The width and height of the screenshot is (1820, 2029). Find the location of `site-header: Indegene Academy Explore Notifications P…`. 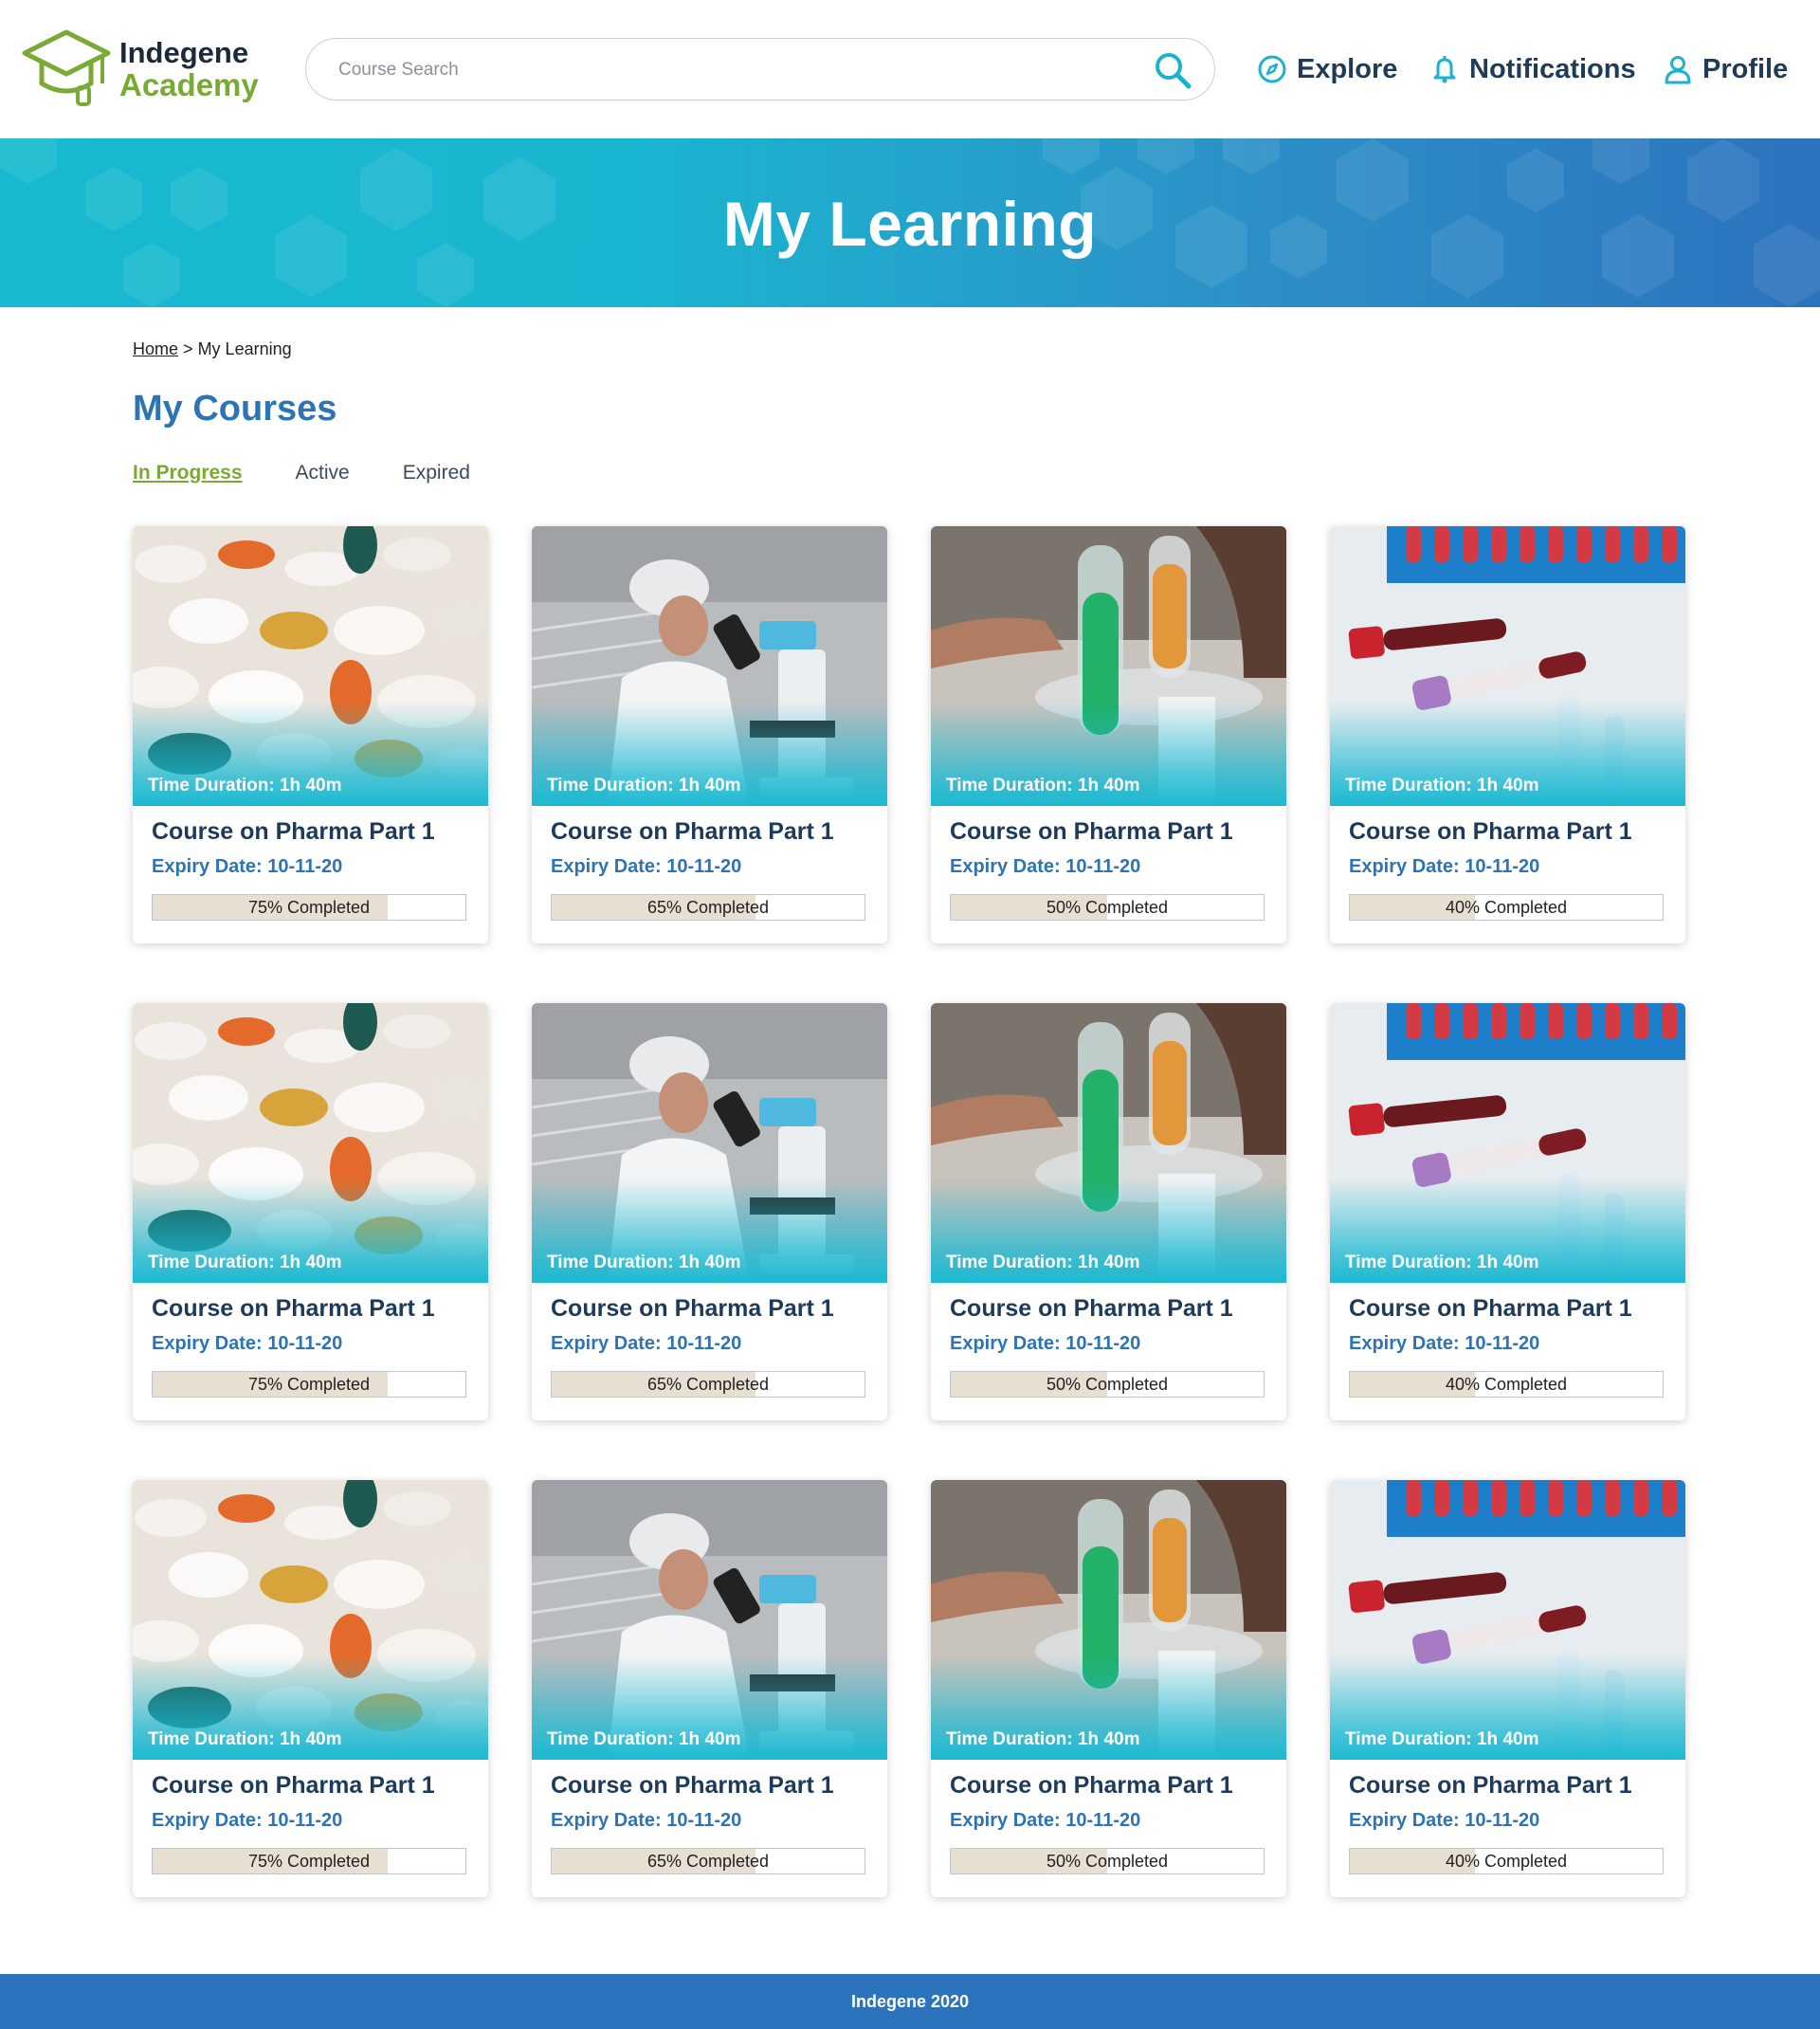

site-header: Indegene Academy Explore Notifications P… is located at coordinates (910, 69).